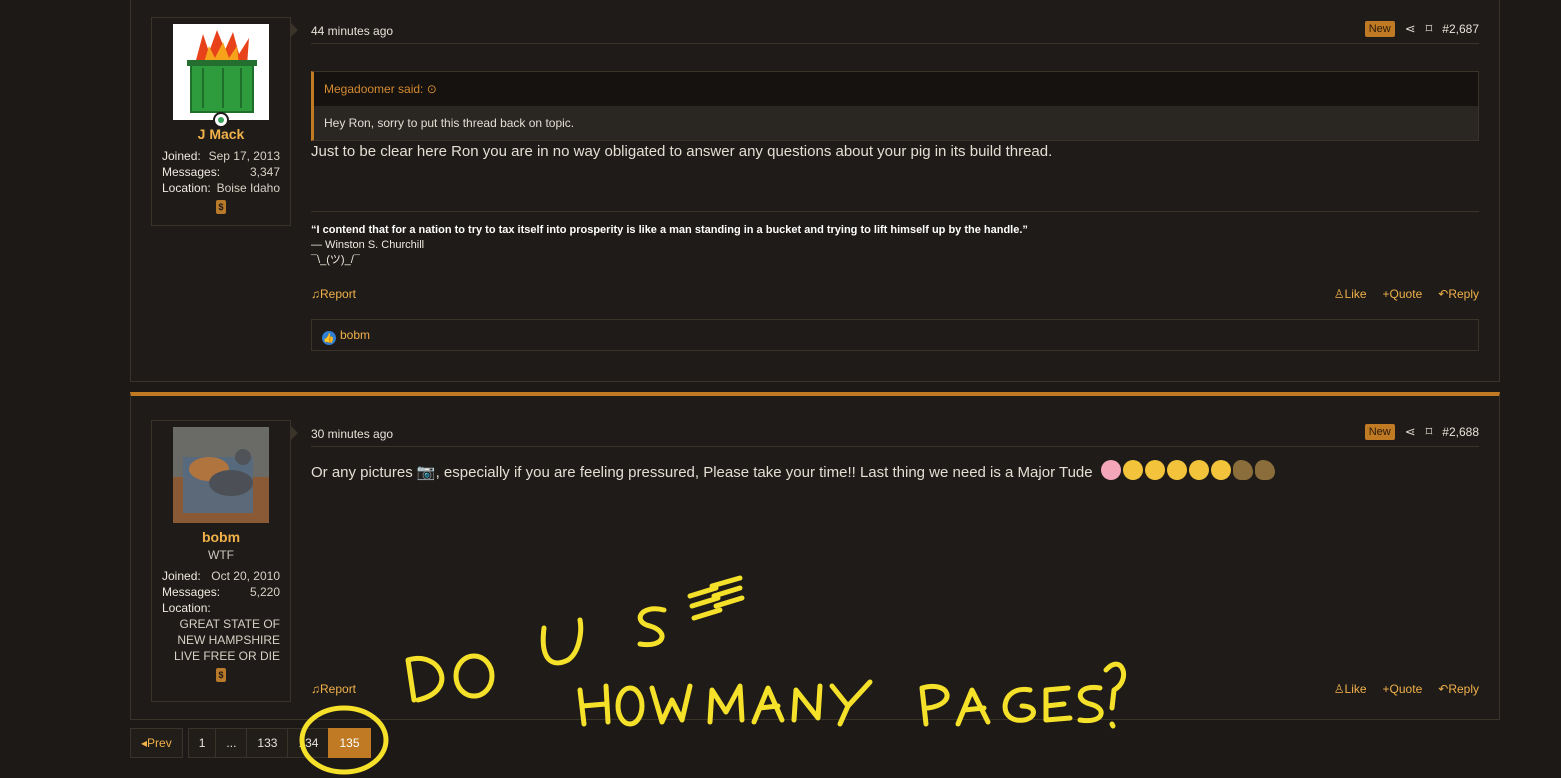  What do you see at coordinates (895, 335) in the screenshot?
I see `reactions-bar: 👍 bobm` at bounding box center [895, 335].